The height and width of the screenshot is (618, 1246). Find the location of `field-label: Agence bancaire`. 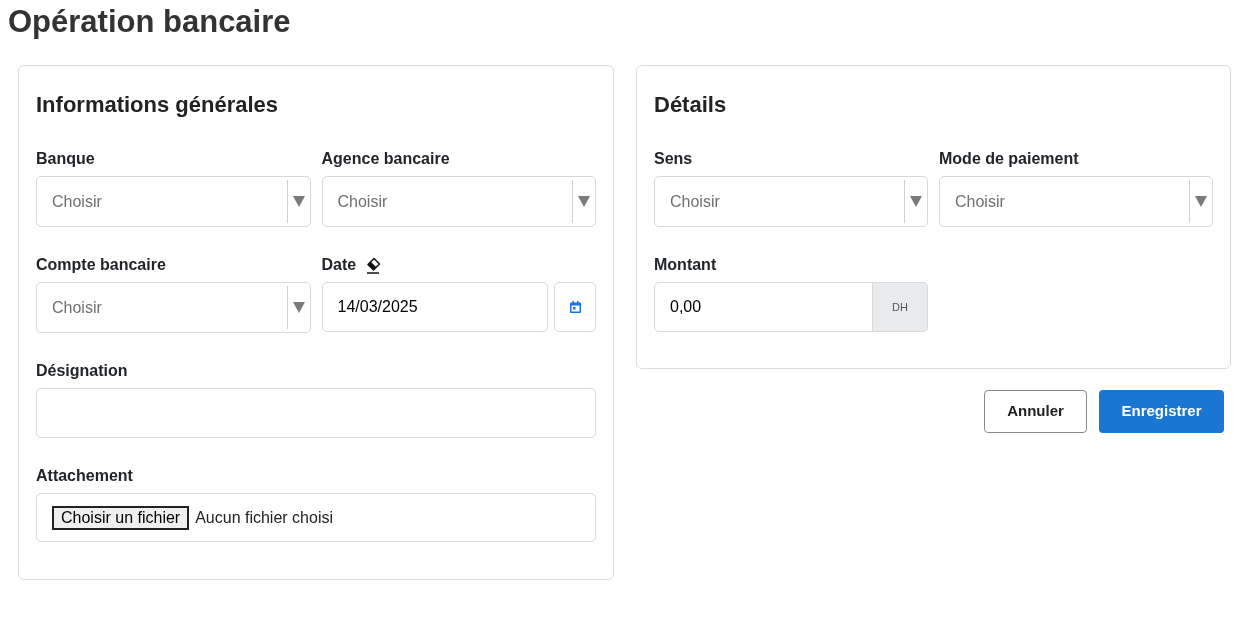

field-label: Agence bancaire is located at coordinates (385, 159).